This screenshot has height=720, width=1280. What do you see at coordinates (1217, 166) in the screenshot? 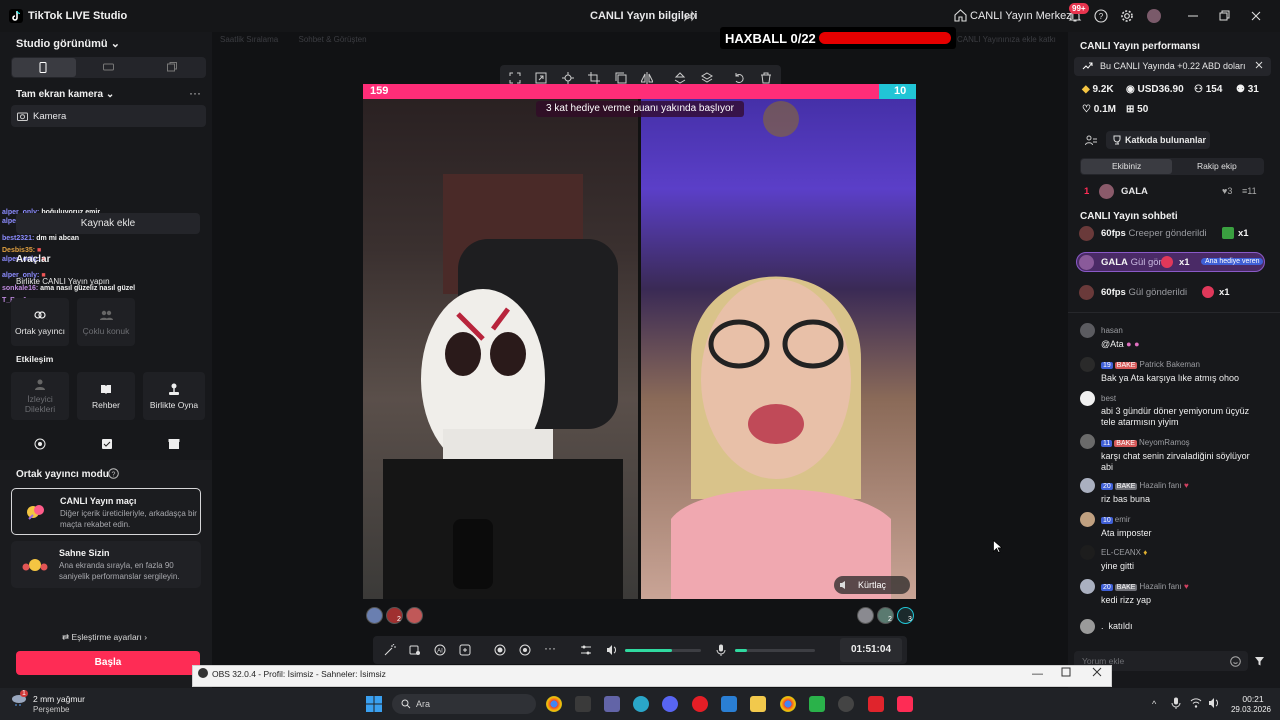
I see `tab-opponent-team: Rakip ekip` at bounding box center [1217, 166].